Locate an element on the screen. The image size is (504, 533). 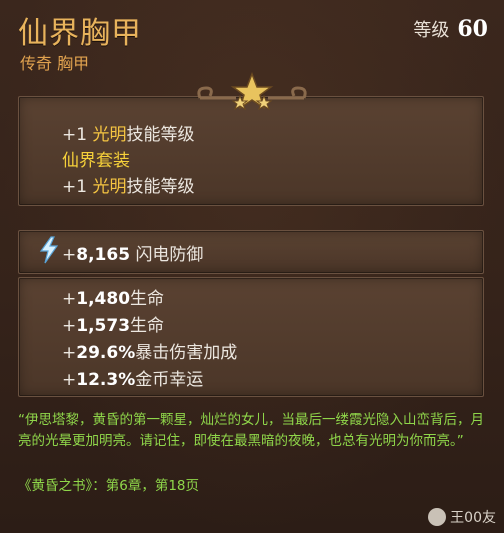
lore-source: 《黄昏之书》：第6章，第18页 is located at coordinates (109, 486).